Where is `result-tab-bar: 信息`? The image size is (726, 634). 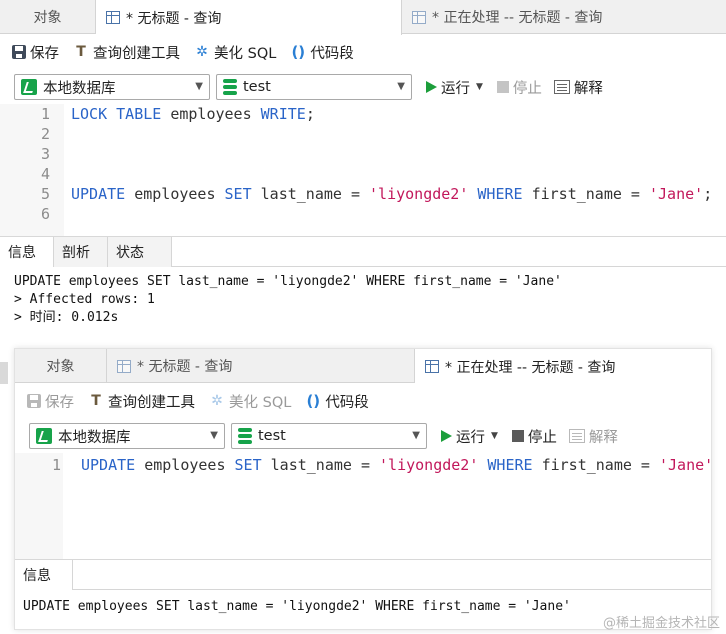
result-tab-bar: 信息 is located at coordinates (363, 575).